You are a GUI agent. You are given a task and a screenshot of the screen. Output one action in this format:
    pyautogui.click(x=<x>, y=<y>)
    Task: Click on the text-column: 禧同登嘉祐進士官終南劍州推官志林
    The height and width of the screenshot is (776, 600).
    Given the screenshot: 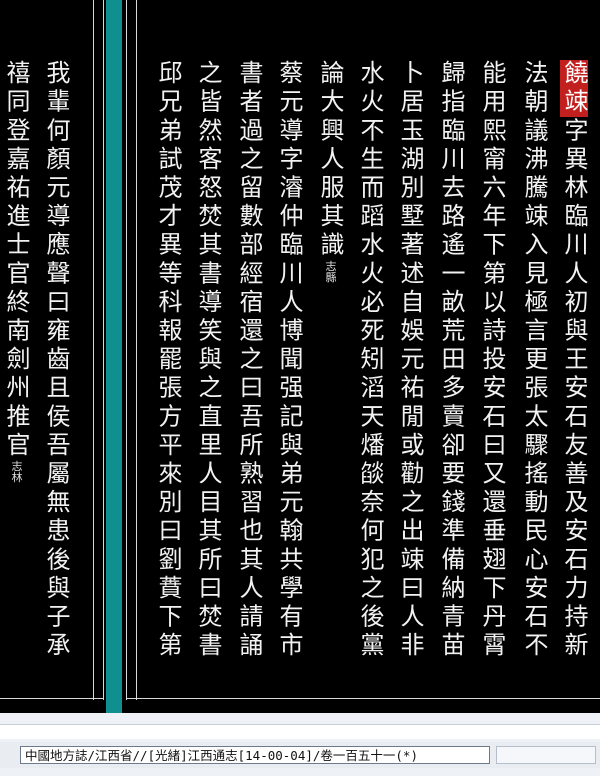 What is the action you would take?
    pyautogui.click(x=16, y=271)
    